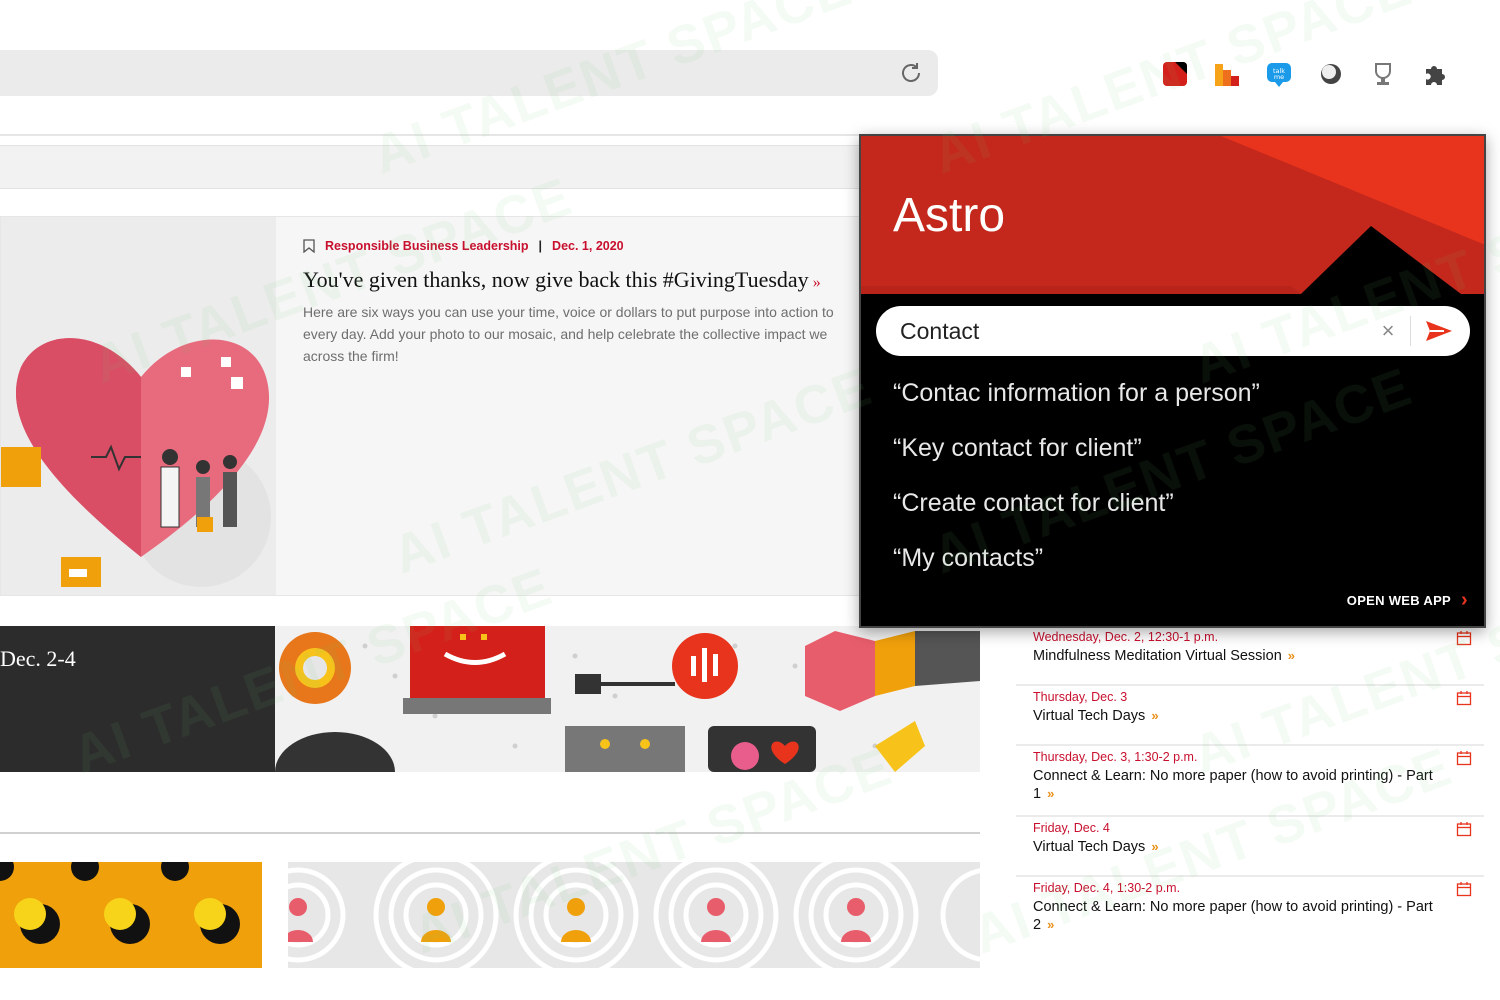 Image resolution: width=1500 pixels, height=1000 pixels. I want to click on orange-bars-icon, so click(1227, 74).